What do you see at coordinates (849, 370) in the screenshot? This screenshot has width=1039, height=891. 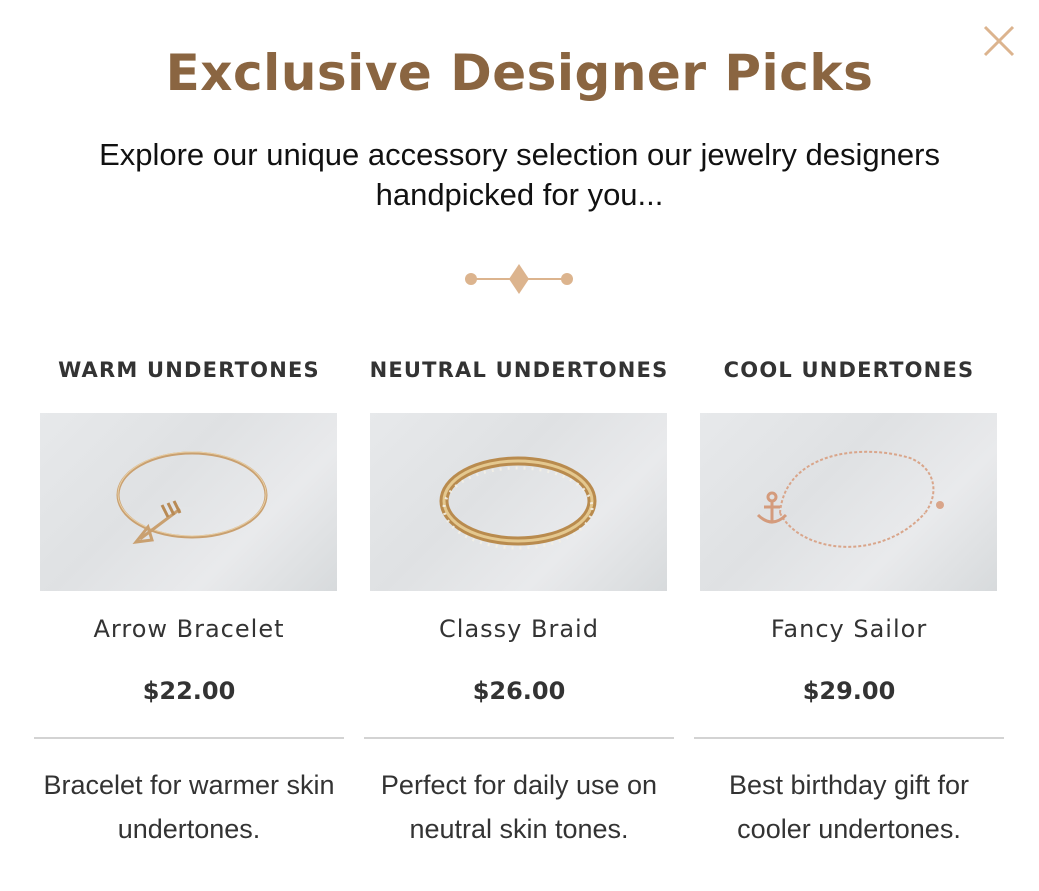 I see `column-heading: COOL UNDERTONES` at bounding box center [849, 370].